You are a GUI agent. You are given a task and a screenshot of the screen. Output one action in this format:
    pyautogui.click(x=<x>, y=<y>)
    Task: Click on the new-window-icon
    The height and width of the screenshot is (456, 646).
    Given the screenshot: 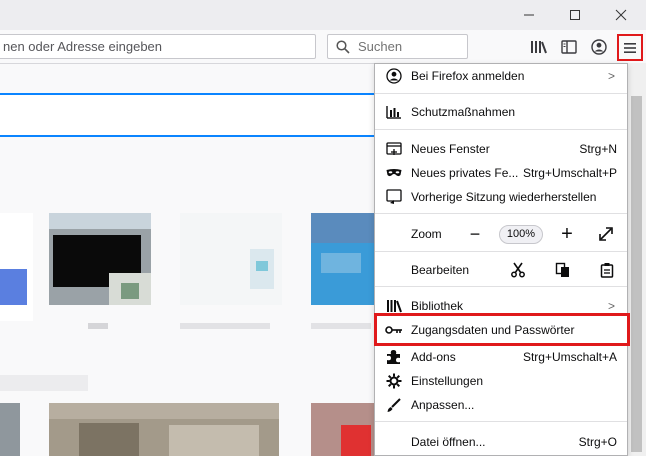 What is the action you would take?
    pyautogui.click(x=394, y=149)
    